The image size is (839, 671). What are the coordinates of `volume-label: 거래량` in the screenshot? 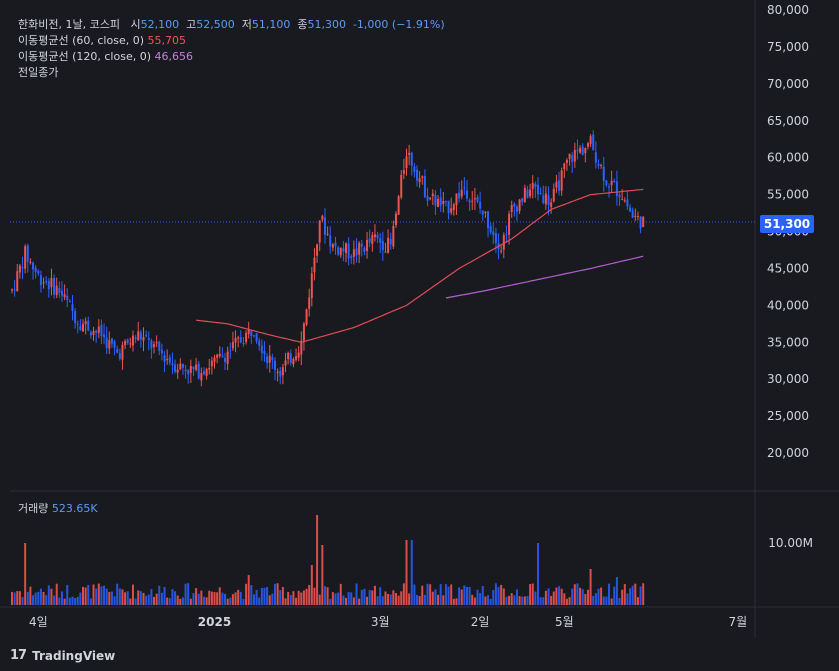 It's located at (33, 508).